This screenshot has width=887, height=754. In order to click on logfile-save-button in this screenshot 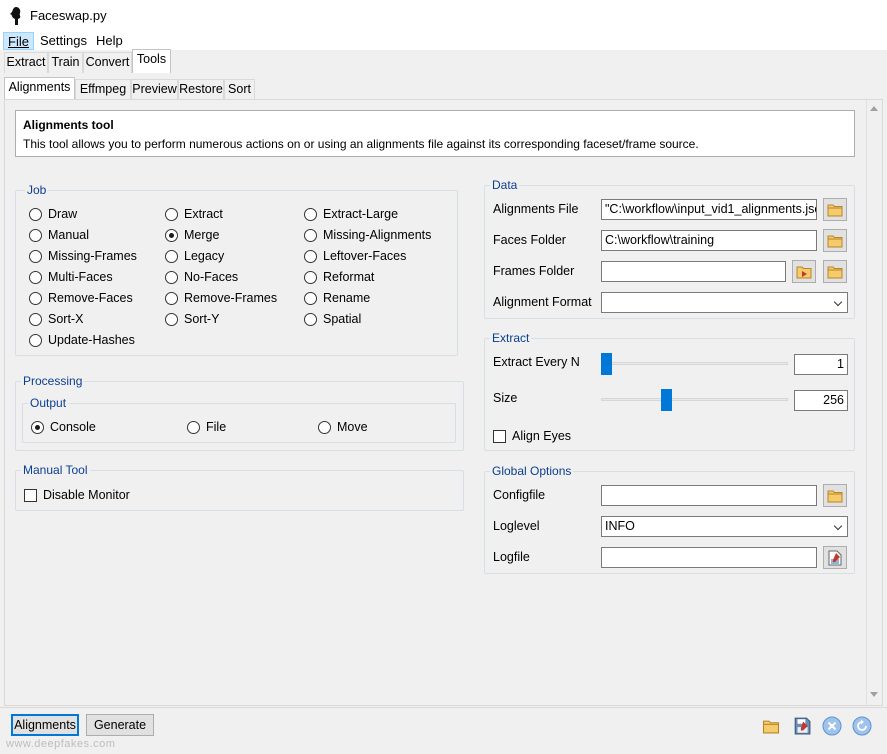, I will do `click(835, 557)`.